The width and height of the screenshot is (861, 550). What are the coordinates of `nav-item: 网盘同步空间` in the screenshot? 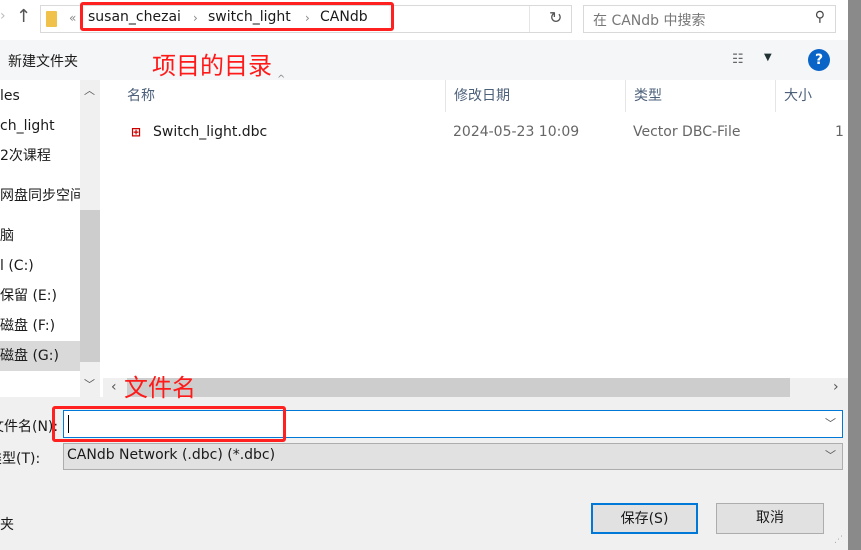 It's located at (40, 196).